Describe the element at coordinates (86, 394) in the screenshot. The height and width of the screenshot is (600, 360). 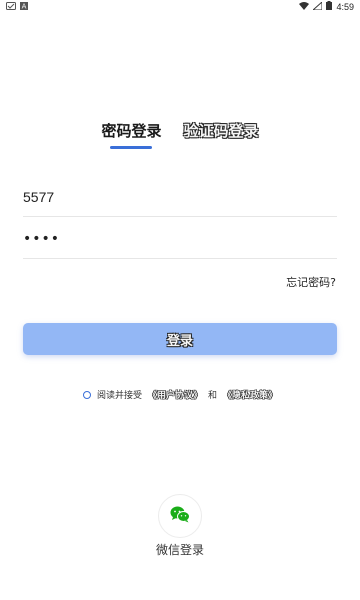
I see `agree-radio-button` at that location.